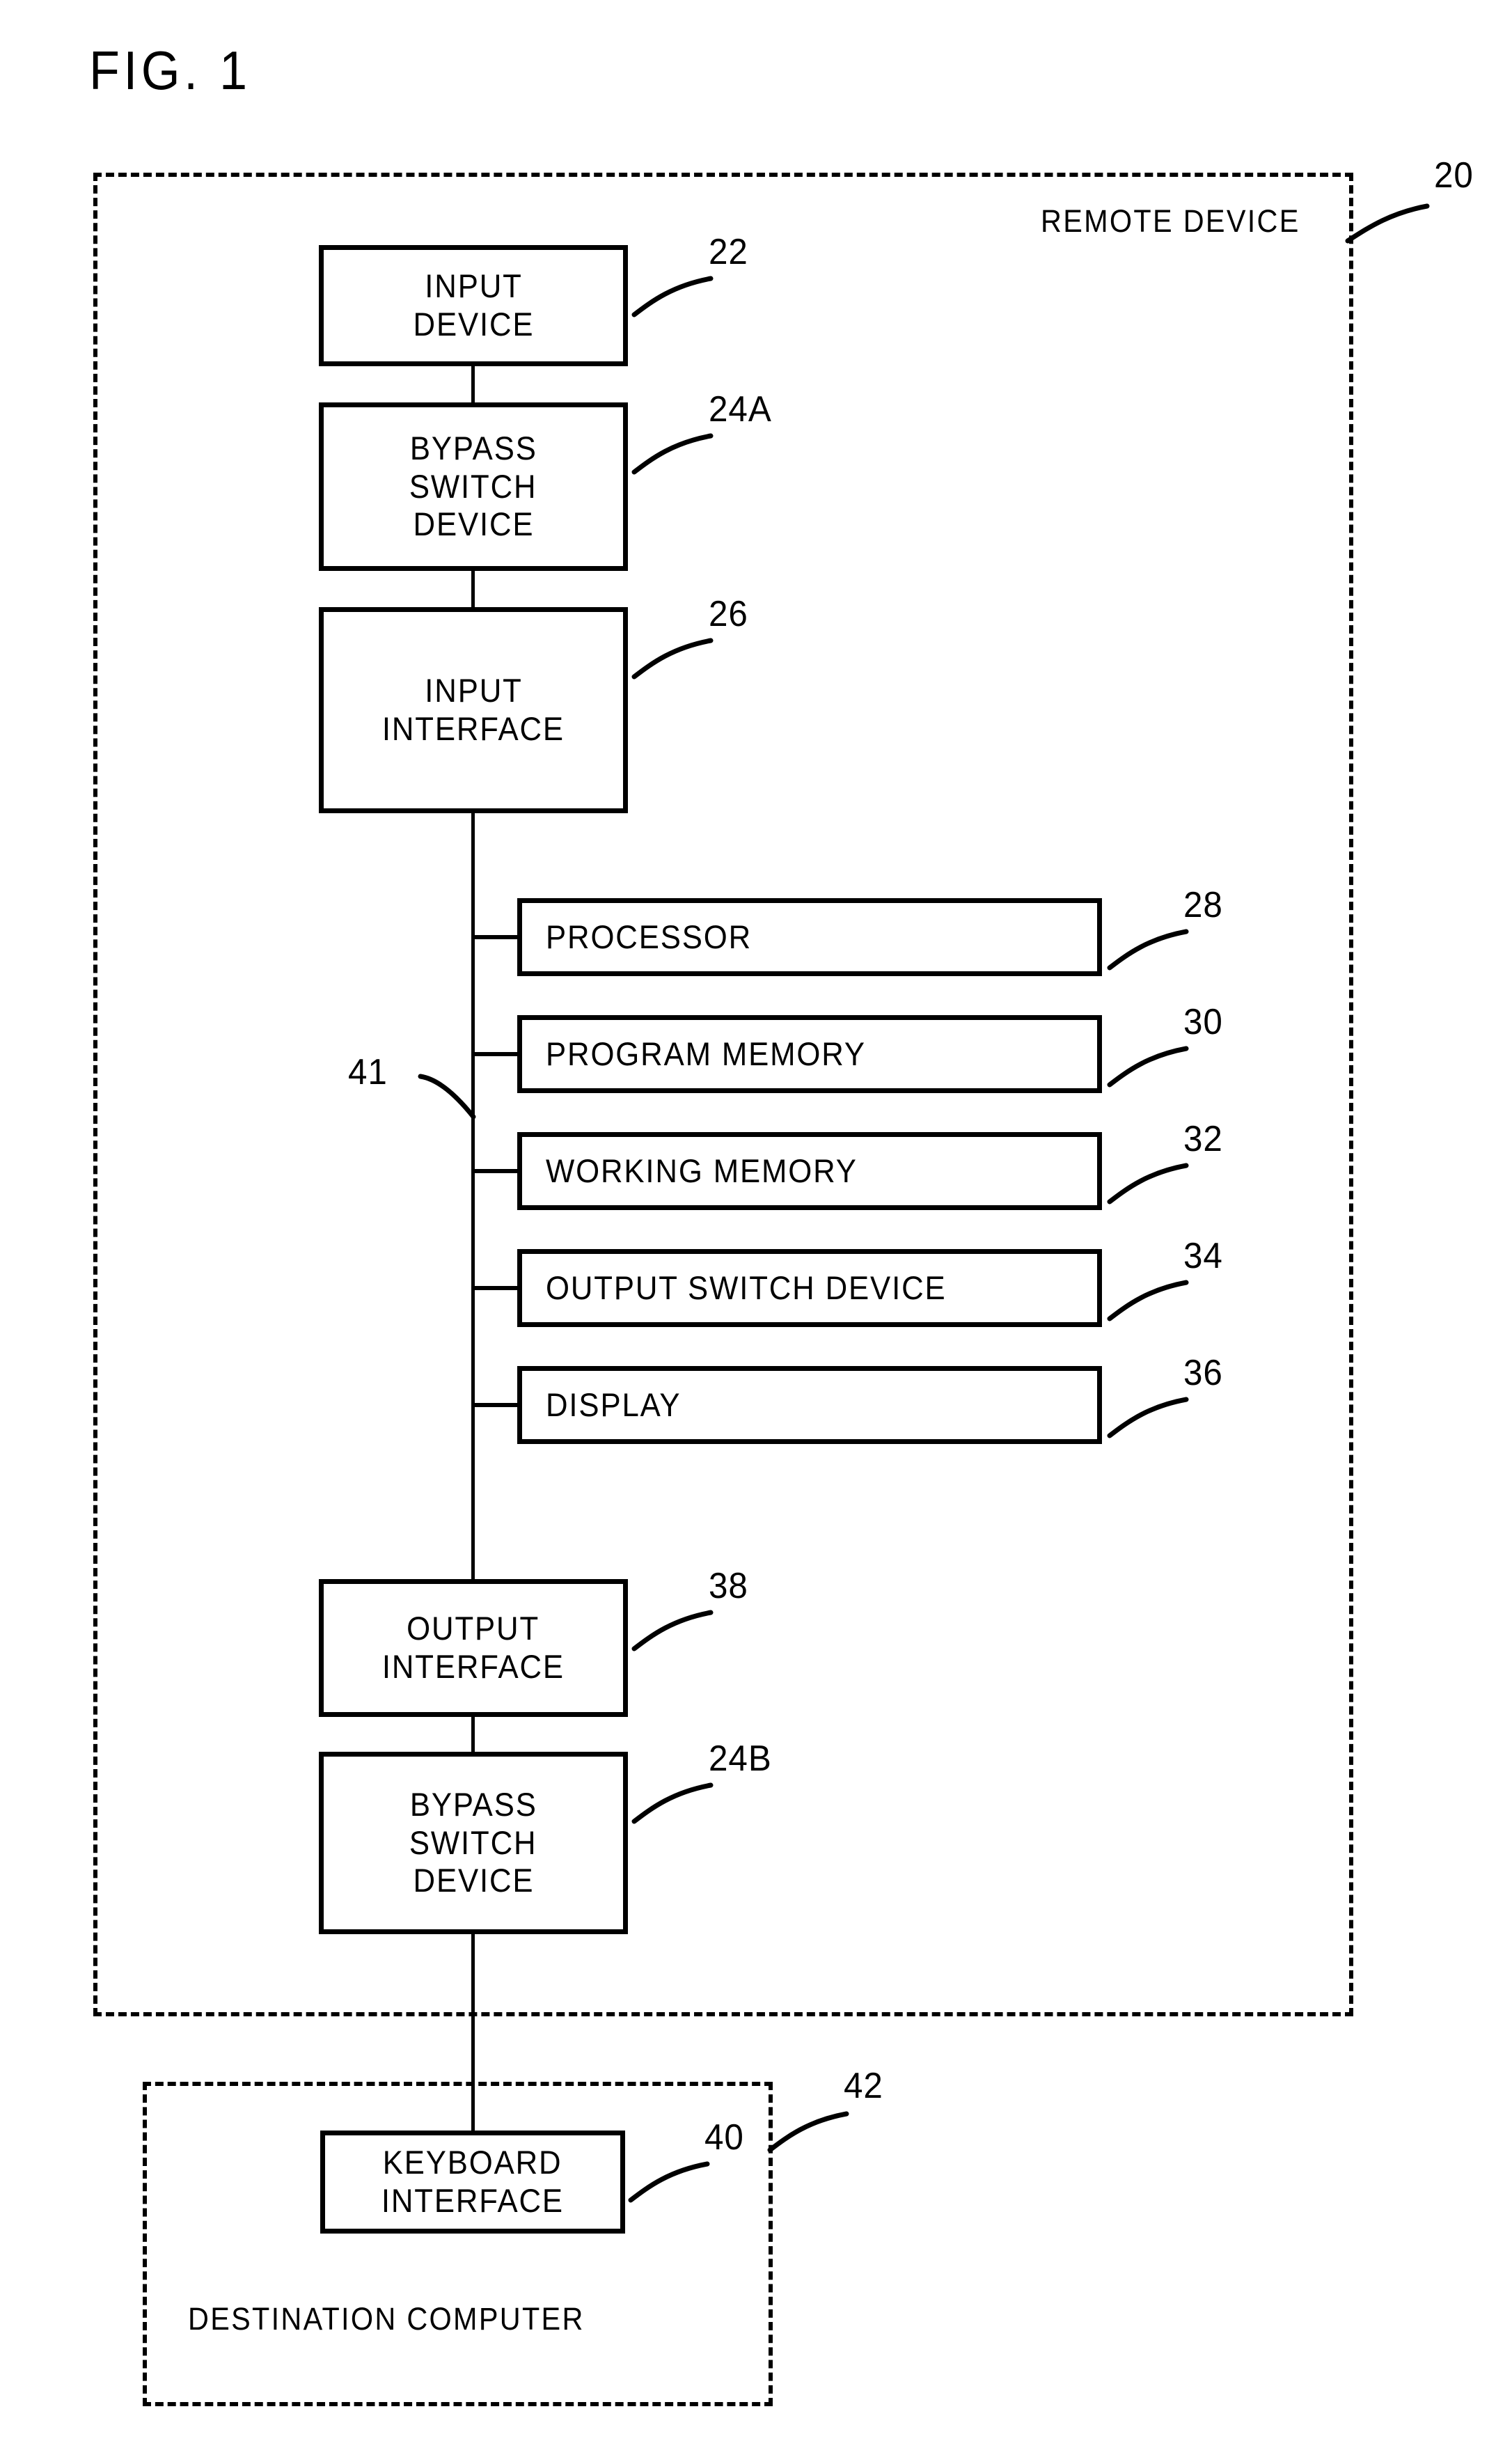 The width and height of the screenshot is (1512, 2448). I want to click on block-program-memory: PROGRAM MEMORY, so click(810, 1054).